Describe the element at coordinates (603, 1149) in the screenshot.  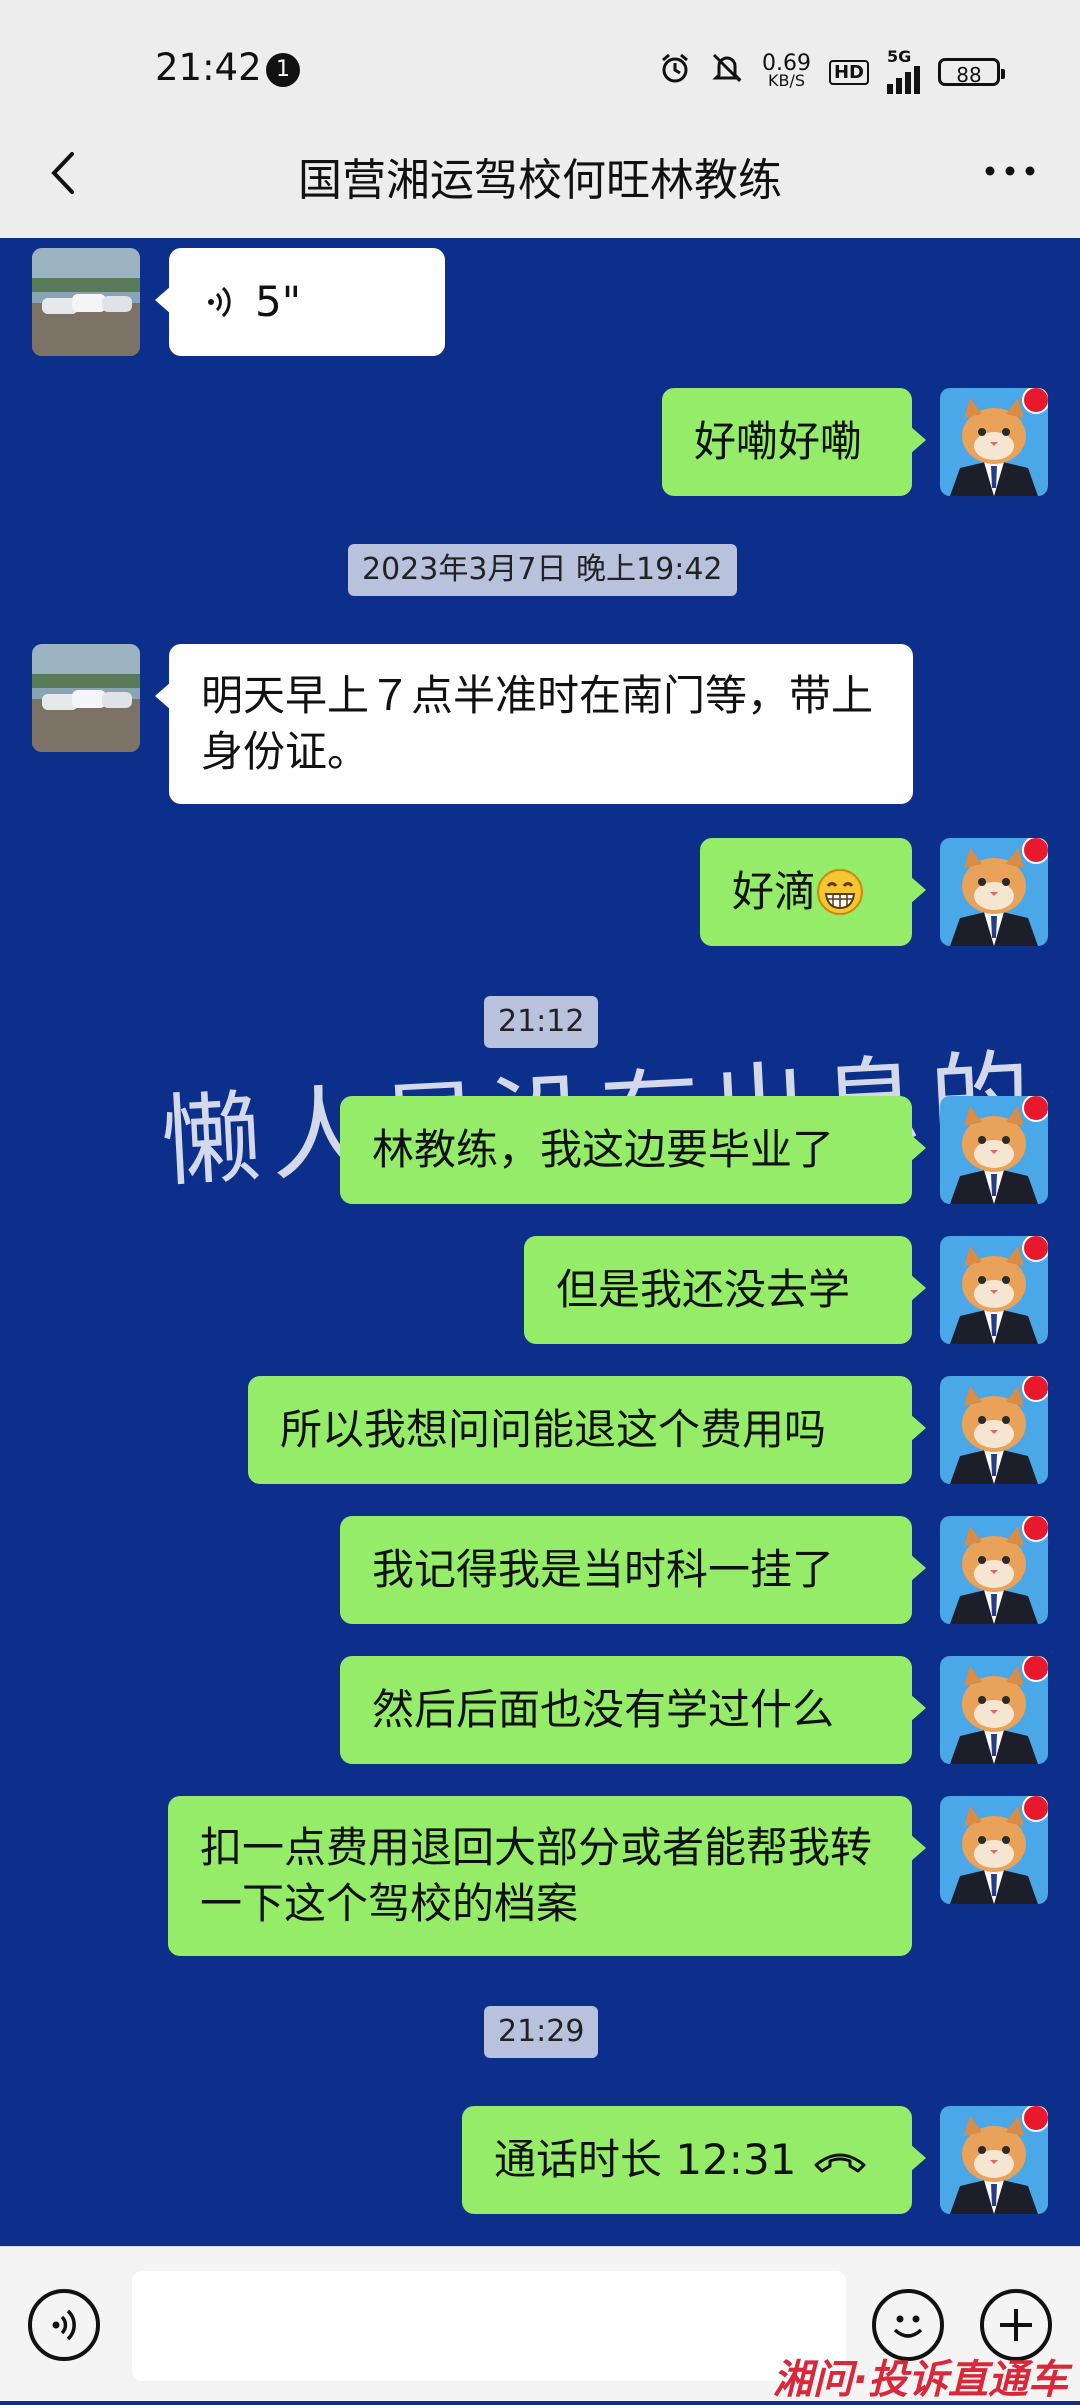
I see `message-text: 林教练，我这边要毕业了` at that location.